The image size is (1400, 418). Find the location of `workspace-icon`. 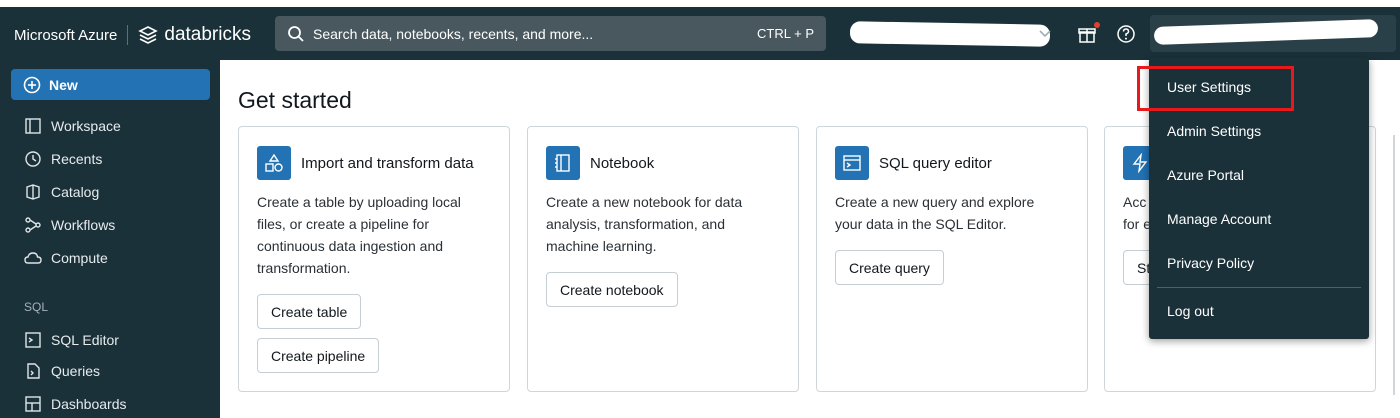

workspace-icon is located at coordinates (33, 126).